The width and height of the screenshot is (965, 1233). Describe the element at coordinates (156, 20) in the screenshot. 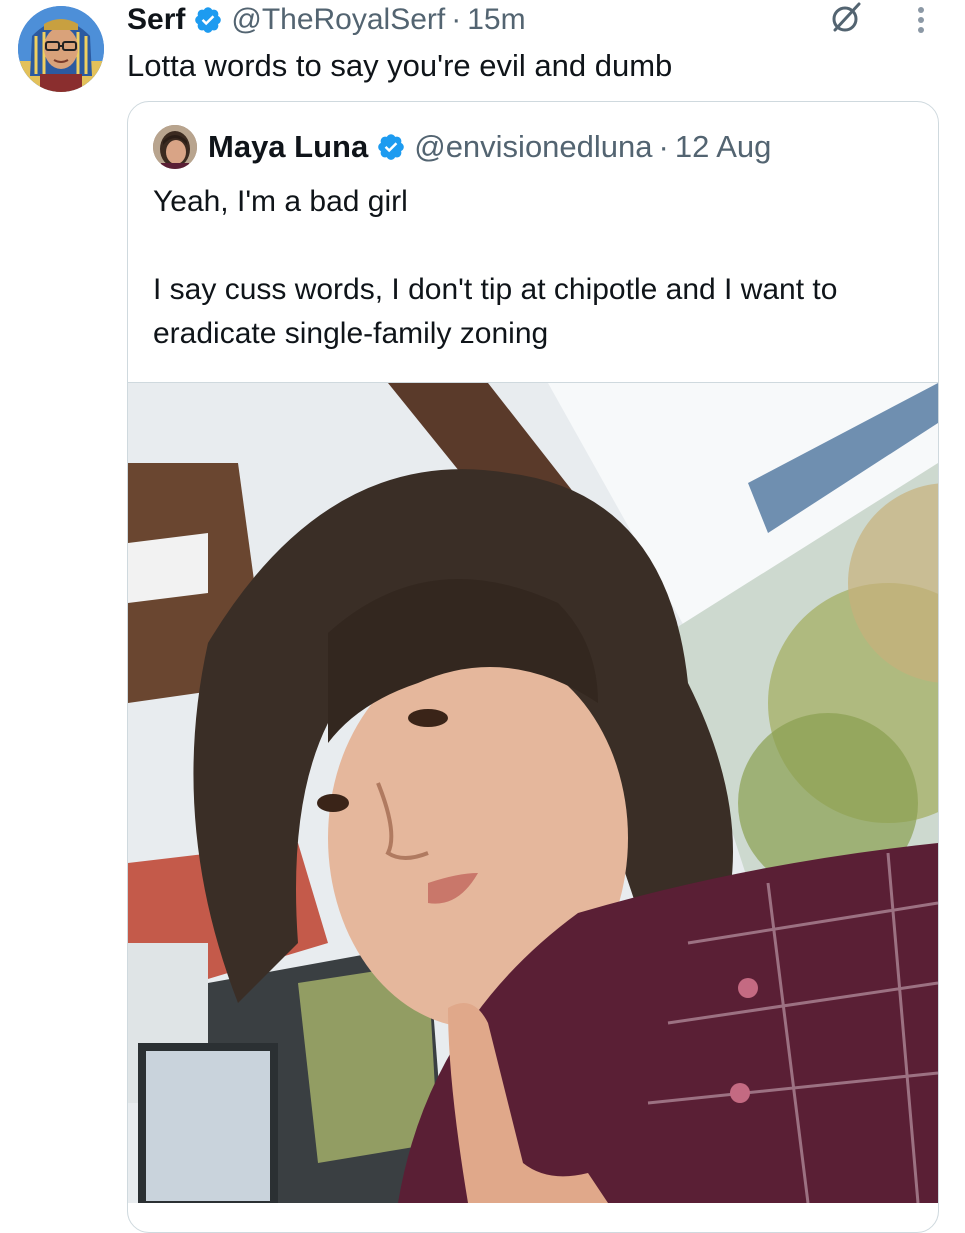

I see `author-display-name: Serf` at that location.